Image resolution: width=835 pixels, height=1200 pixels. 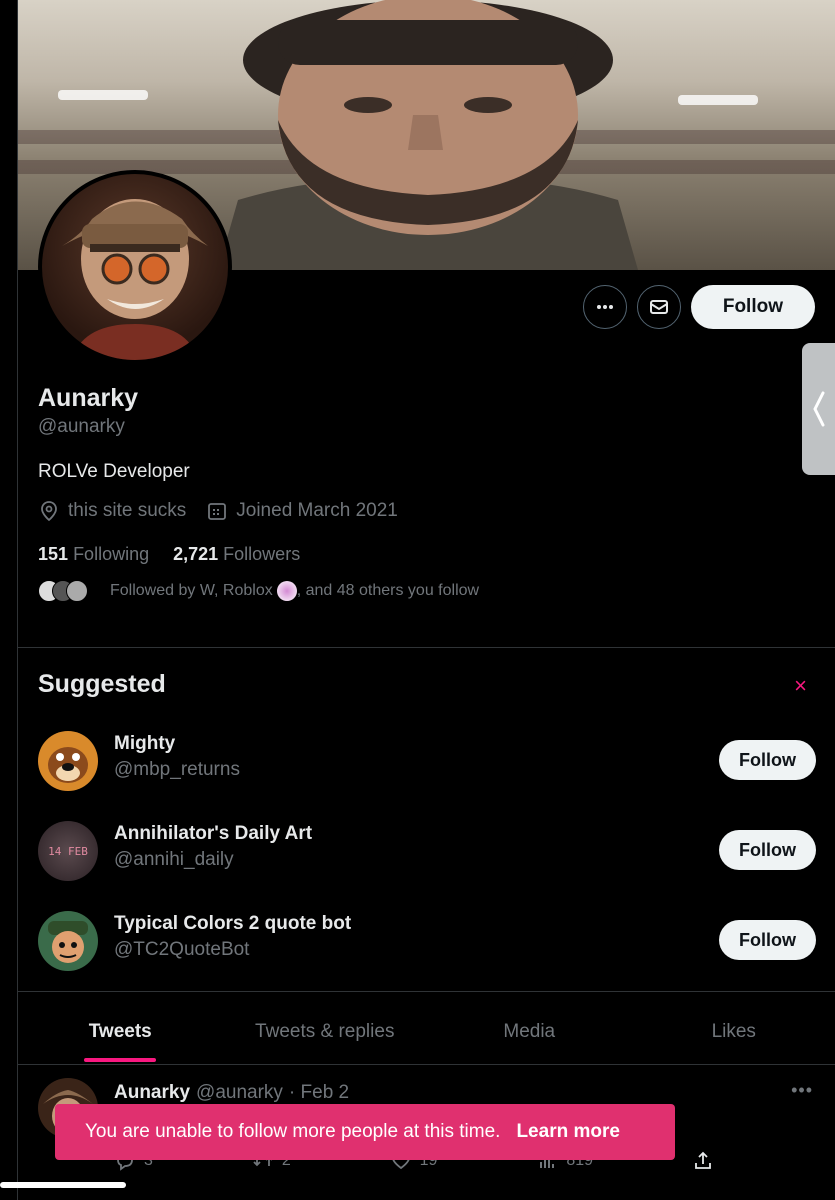 I want to click on avatar-text: 14 FEB, so click(x=68, y=851).